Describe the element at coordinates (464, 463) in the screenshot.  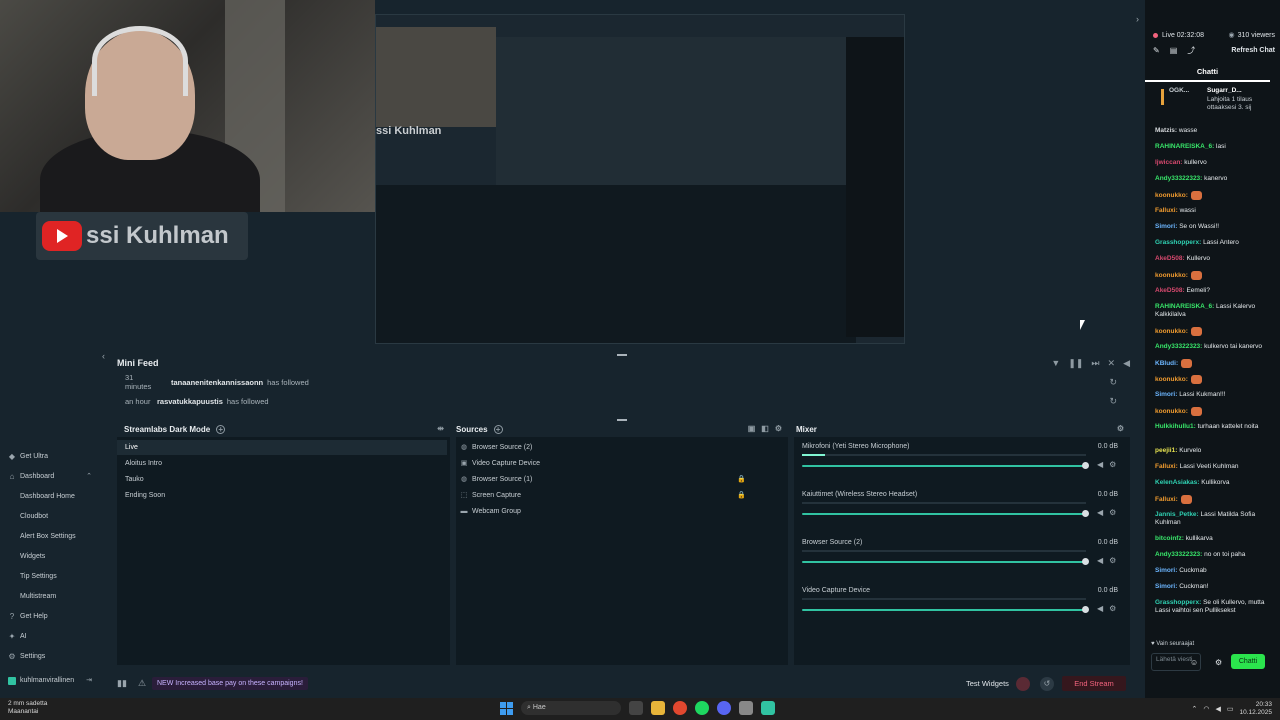
I see `camera-icon: ▣` at that location.